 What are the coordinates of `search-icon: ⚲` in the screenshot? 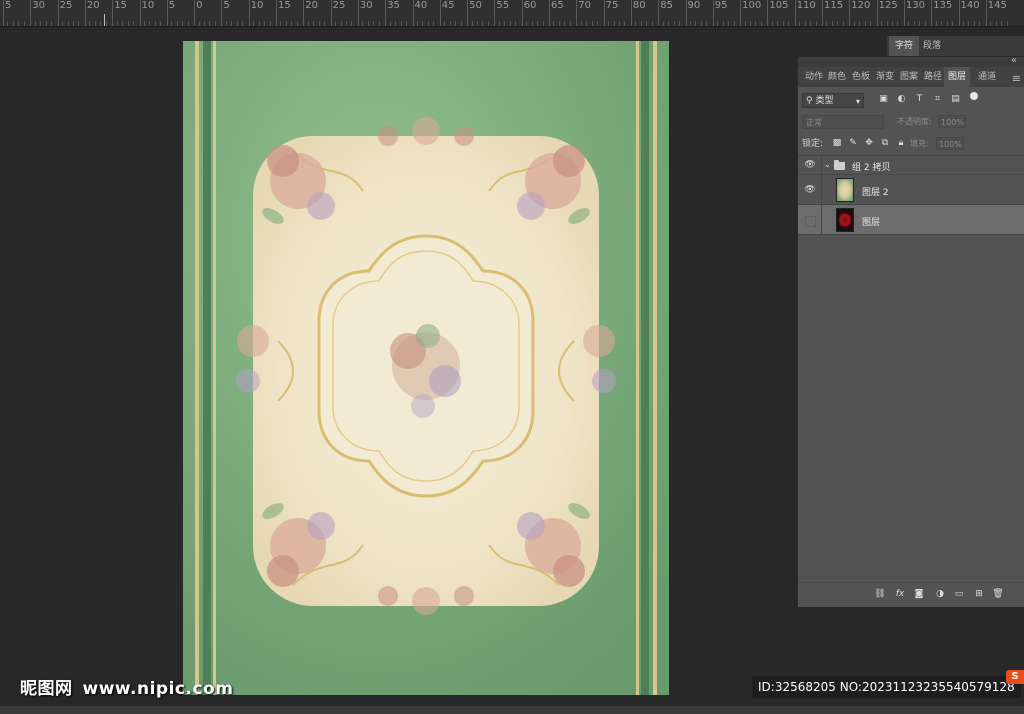 It's located at (809, 101).